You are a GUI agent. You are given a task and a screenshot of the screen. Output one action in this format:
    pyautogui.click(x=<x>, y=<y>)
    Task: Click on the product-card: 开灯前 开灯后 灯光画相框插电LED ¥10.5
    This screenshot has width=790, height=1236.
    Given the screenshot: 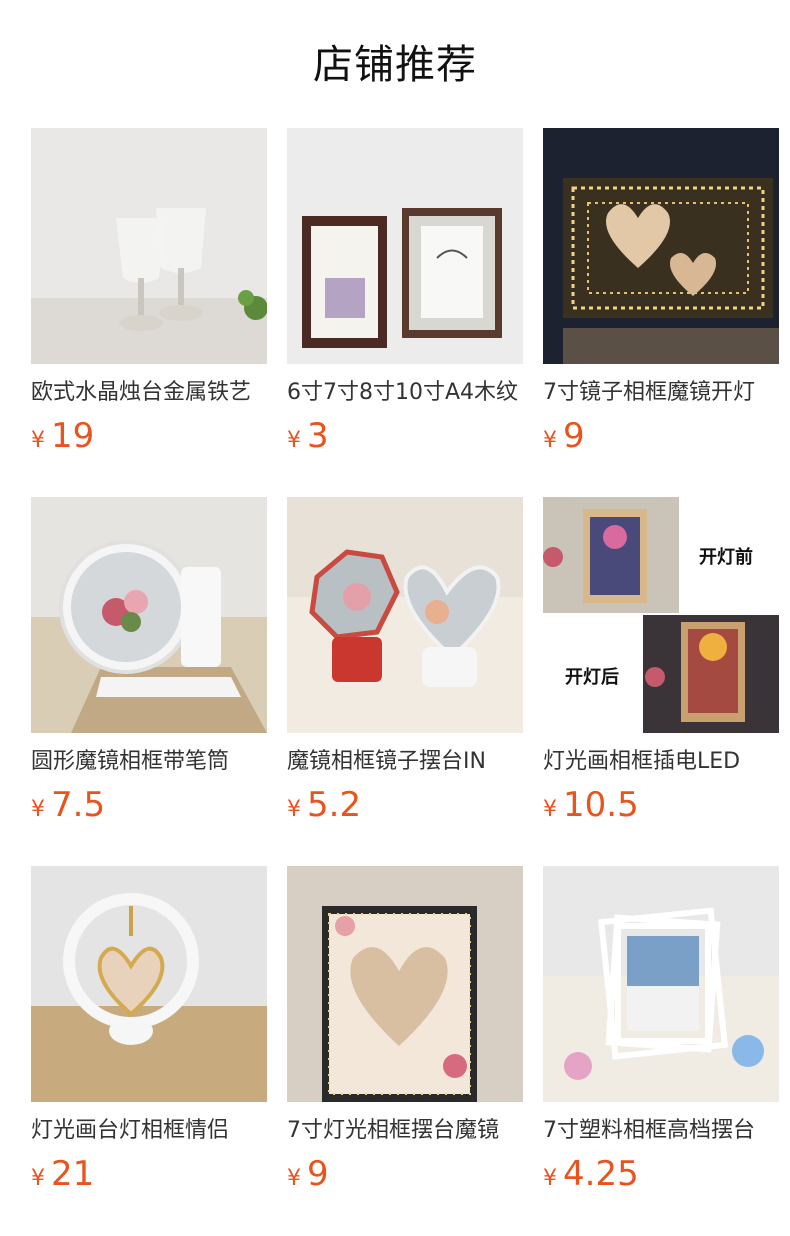 What is the action you would take?
    pyautogui.click(x=661, y=667)
    